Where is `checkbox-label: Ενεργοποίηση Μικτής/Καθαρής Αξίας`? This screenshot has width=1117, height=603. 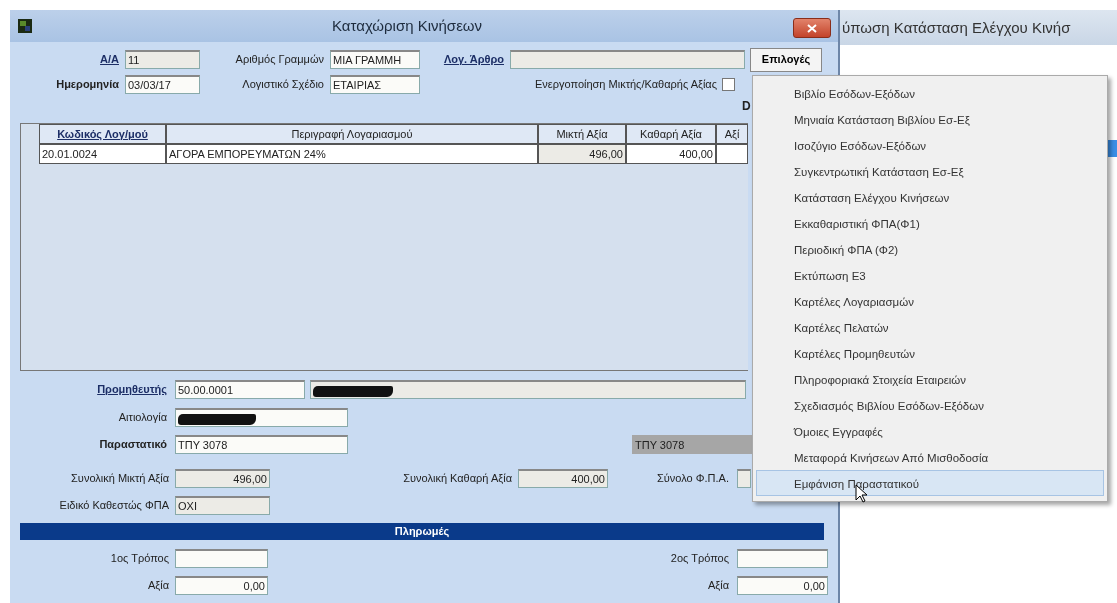 checkbox-label: Ενεργοποίηση Μικτής/Καθαρής Αξίας is located at coordinates (626, 85).